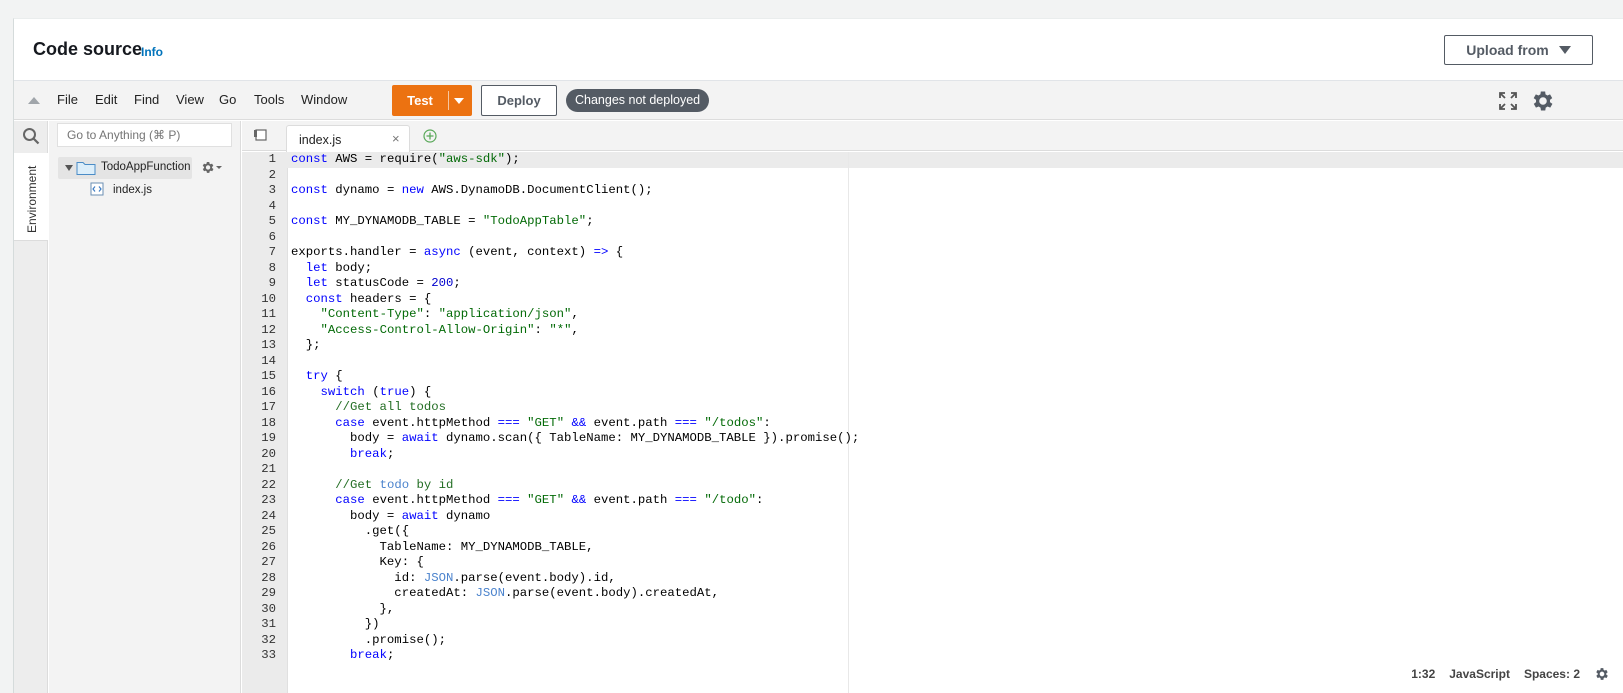  What do you see at coordinates (272, 159) in the screenshot?
I see `line-number: 1` at bounding box center [272, 159].